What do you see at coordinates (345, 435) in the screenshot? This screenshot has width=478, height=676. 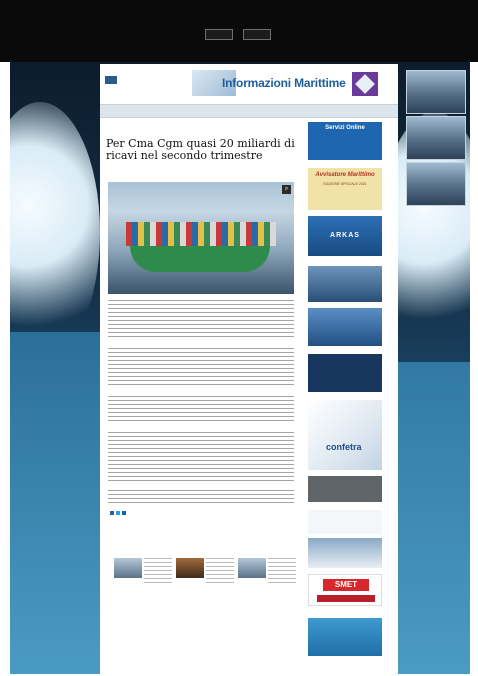 I see `ad-confetra: confetra` at bounding box center [345, 435].